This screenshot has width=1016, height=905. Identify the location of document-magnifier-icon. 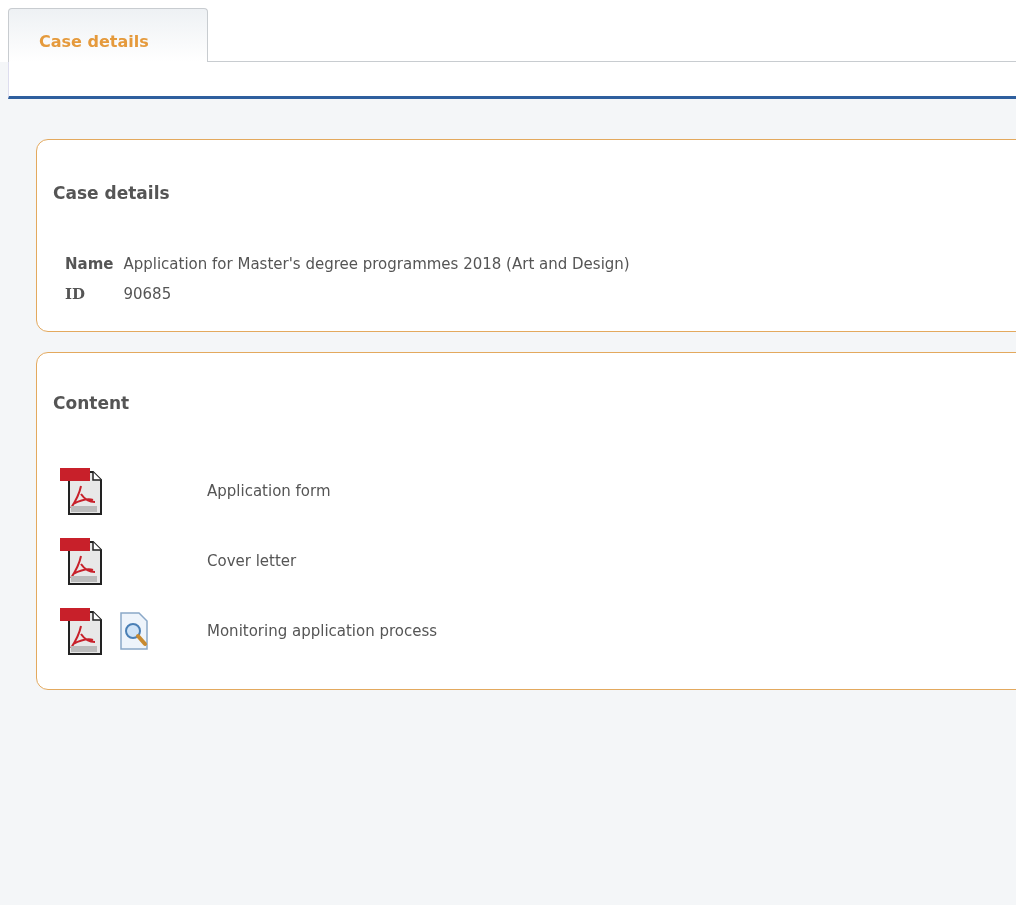
(134, 631).